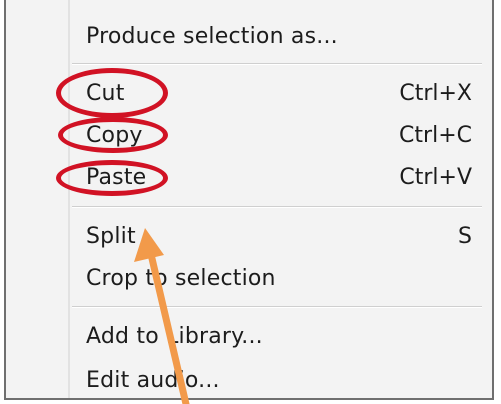 This screenshot has height=404, width=501. What do you see at coordinates (116, 177) in the screenshot?
I see `menu-item-label: Paste` at bounding box center [116, 177].